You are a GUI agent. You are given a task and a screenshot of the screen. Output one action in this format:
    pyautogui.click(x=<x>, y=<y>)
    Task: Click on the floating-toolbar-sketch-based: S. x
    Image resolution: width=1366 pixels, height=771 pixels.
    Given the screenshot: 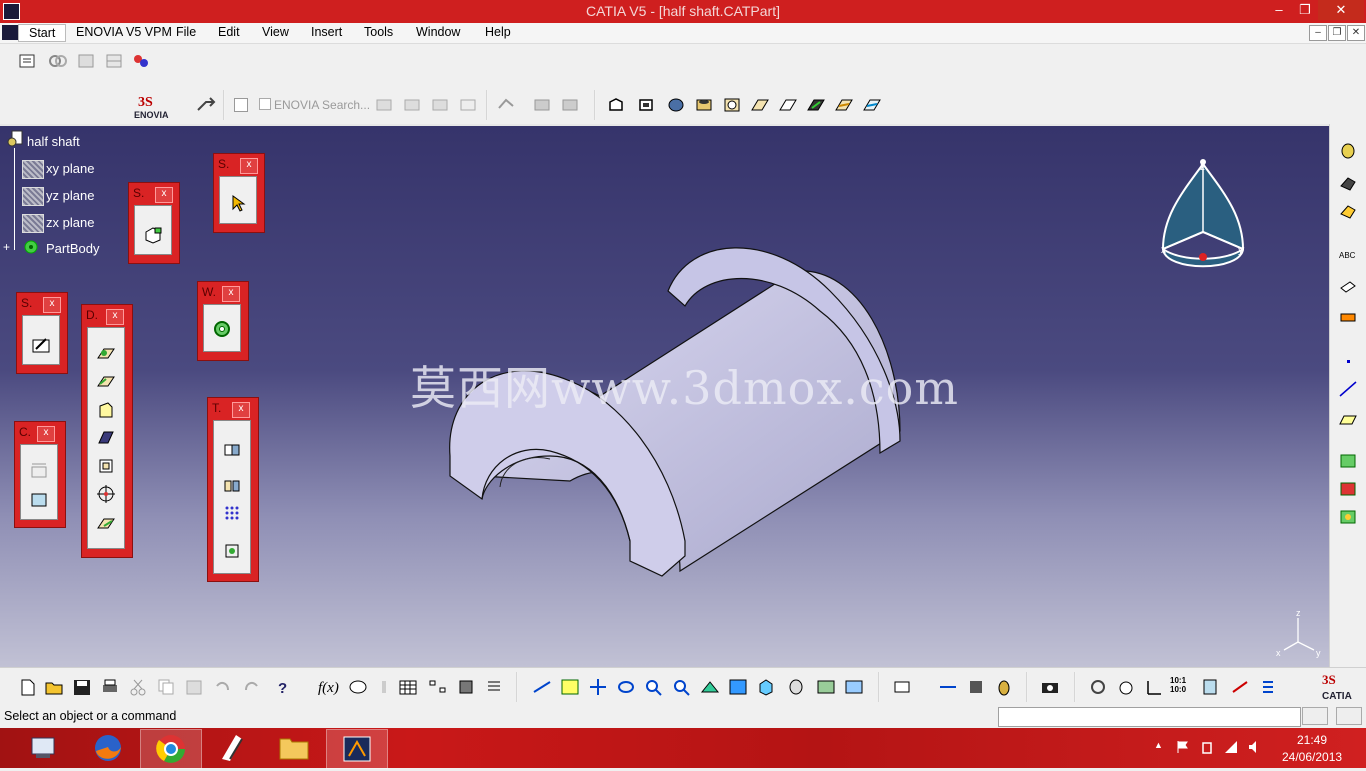 What is the action you would take?
    pyautogui.click(x=154, y=223)
    